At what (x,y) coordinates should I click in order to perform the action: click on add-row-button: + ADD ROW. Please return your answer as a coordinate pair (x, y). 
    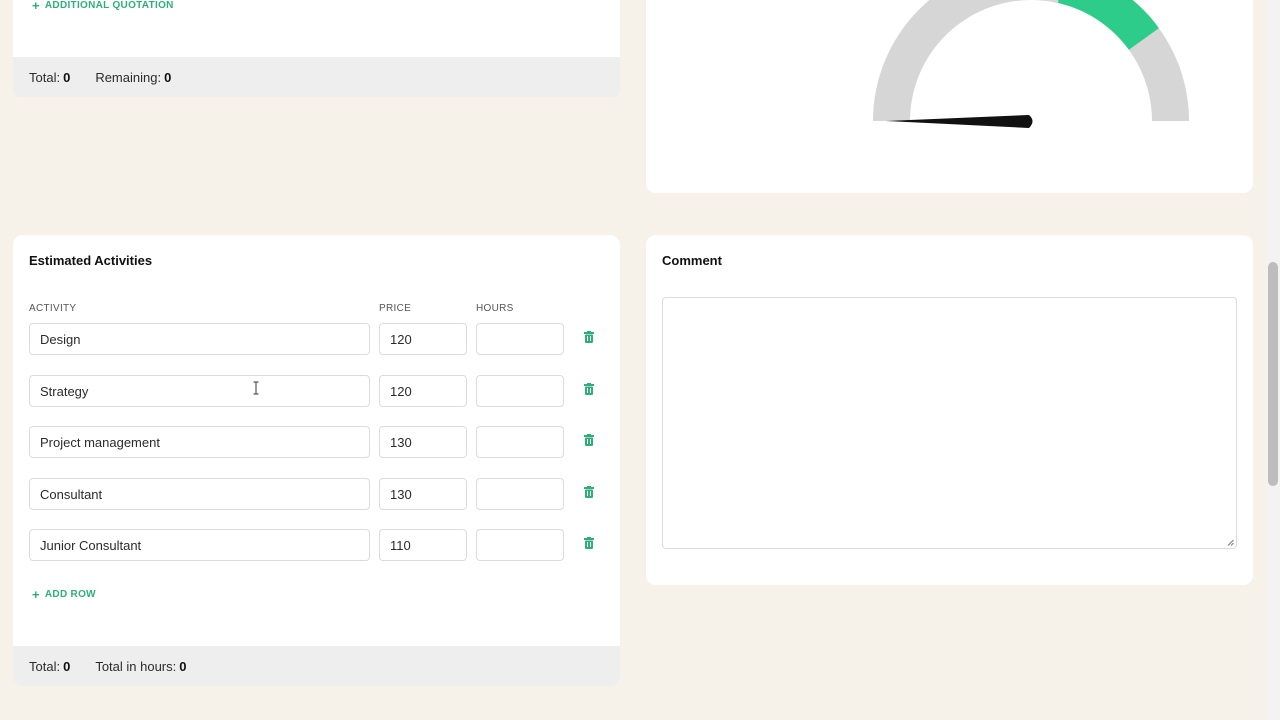
    Looking at the image, I should click on (64, 594).